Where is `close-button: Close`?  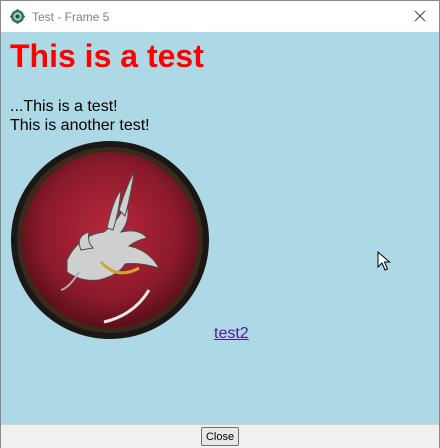 close-button: Close is located at coordinates (220, 436).